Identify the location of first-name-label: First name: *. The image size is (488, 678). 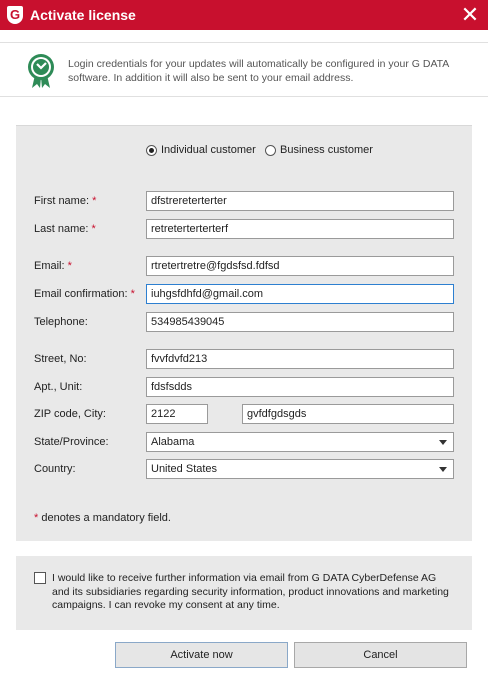
(65, 201).